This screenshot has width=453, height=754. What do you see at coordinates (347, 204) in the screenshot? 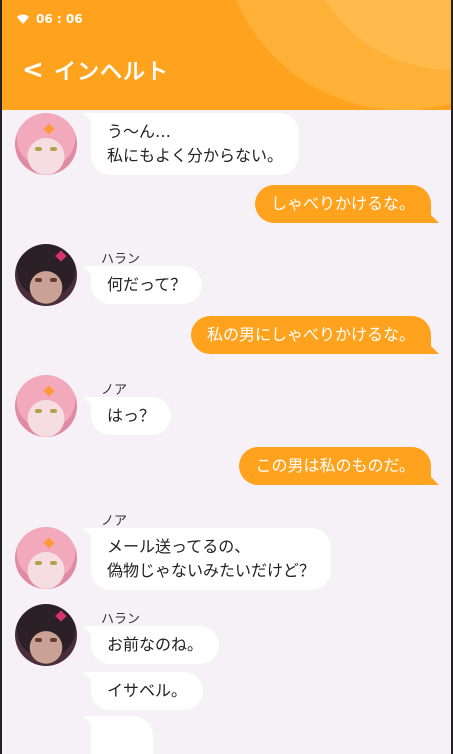
I see `message-bubble-self: しゃべりかけるな。` at bounding box center [347, 204].